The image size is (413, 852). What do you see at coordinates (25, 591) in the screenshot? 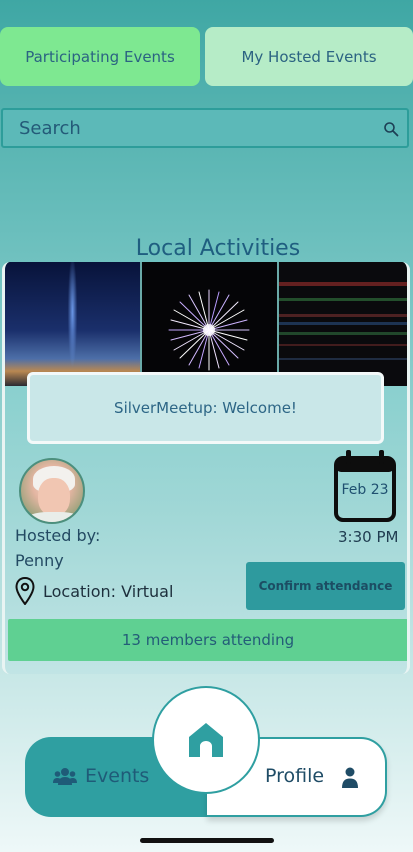
I see `location-pin-icon` at bounding box center [25, 591].